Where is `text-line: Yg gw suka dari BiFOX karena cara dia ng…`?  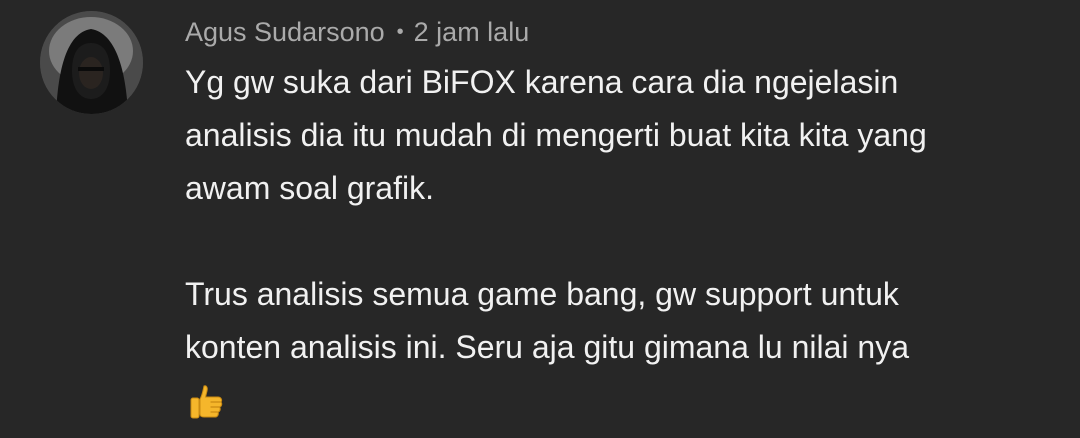
text-line: Yg gw suka dari BiFOX karena cara dia ng… is located at coordinates (542, 82).